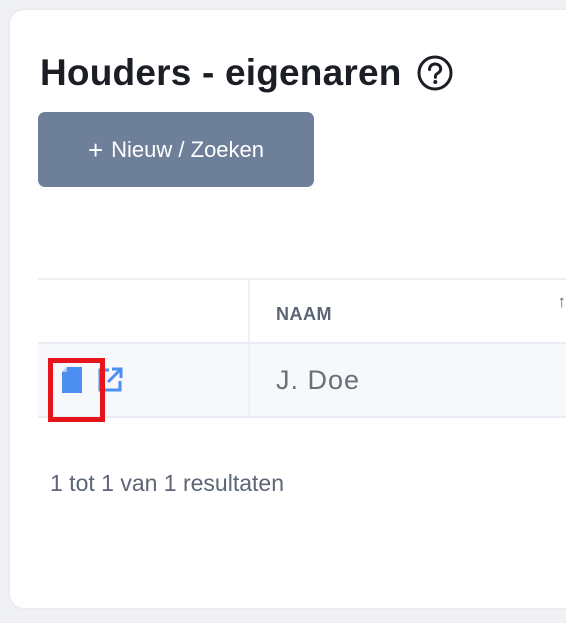  I want to click on table-header-row: NAAM ↑, so click(302, 312).